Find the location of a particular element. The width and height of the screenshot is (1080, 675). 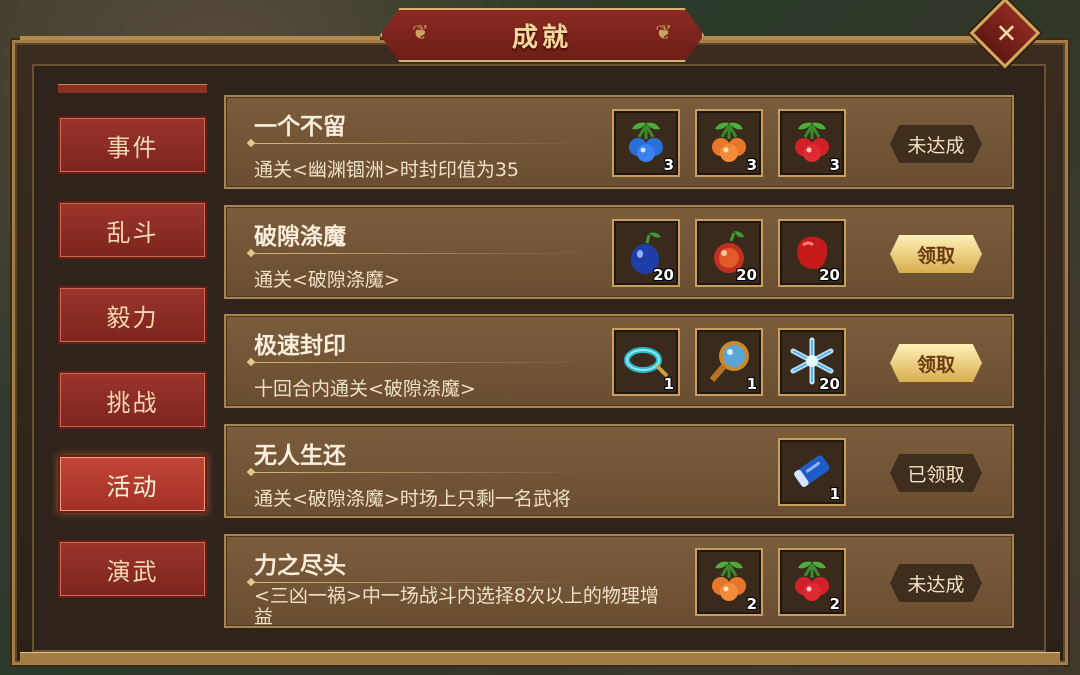

status-claimed-button: 已领取 is located at coordinates (936, 473).